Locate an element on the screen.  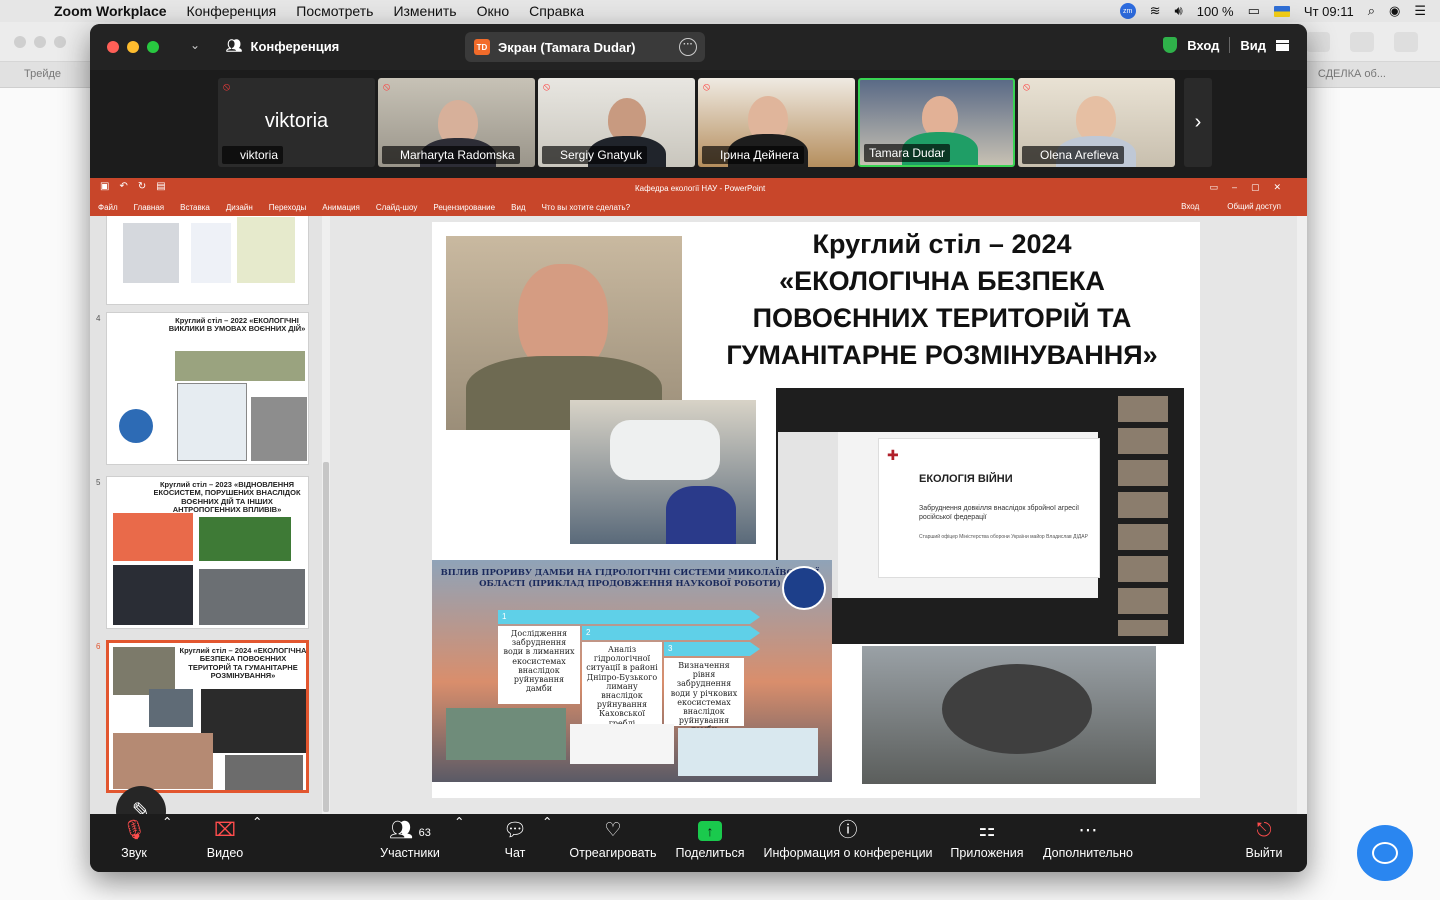
muted-mic-icon: ⦸ is located at coordinates (1027, 87).